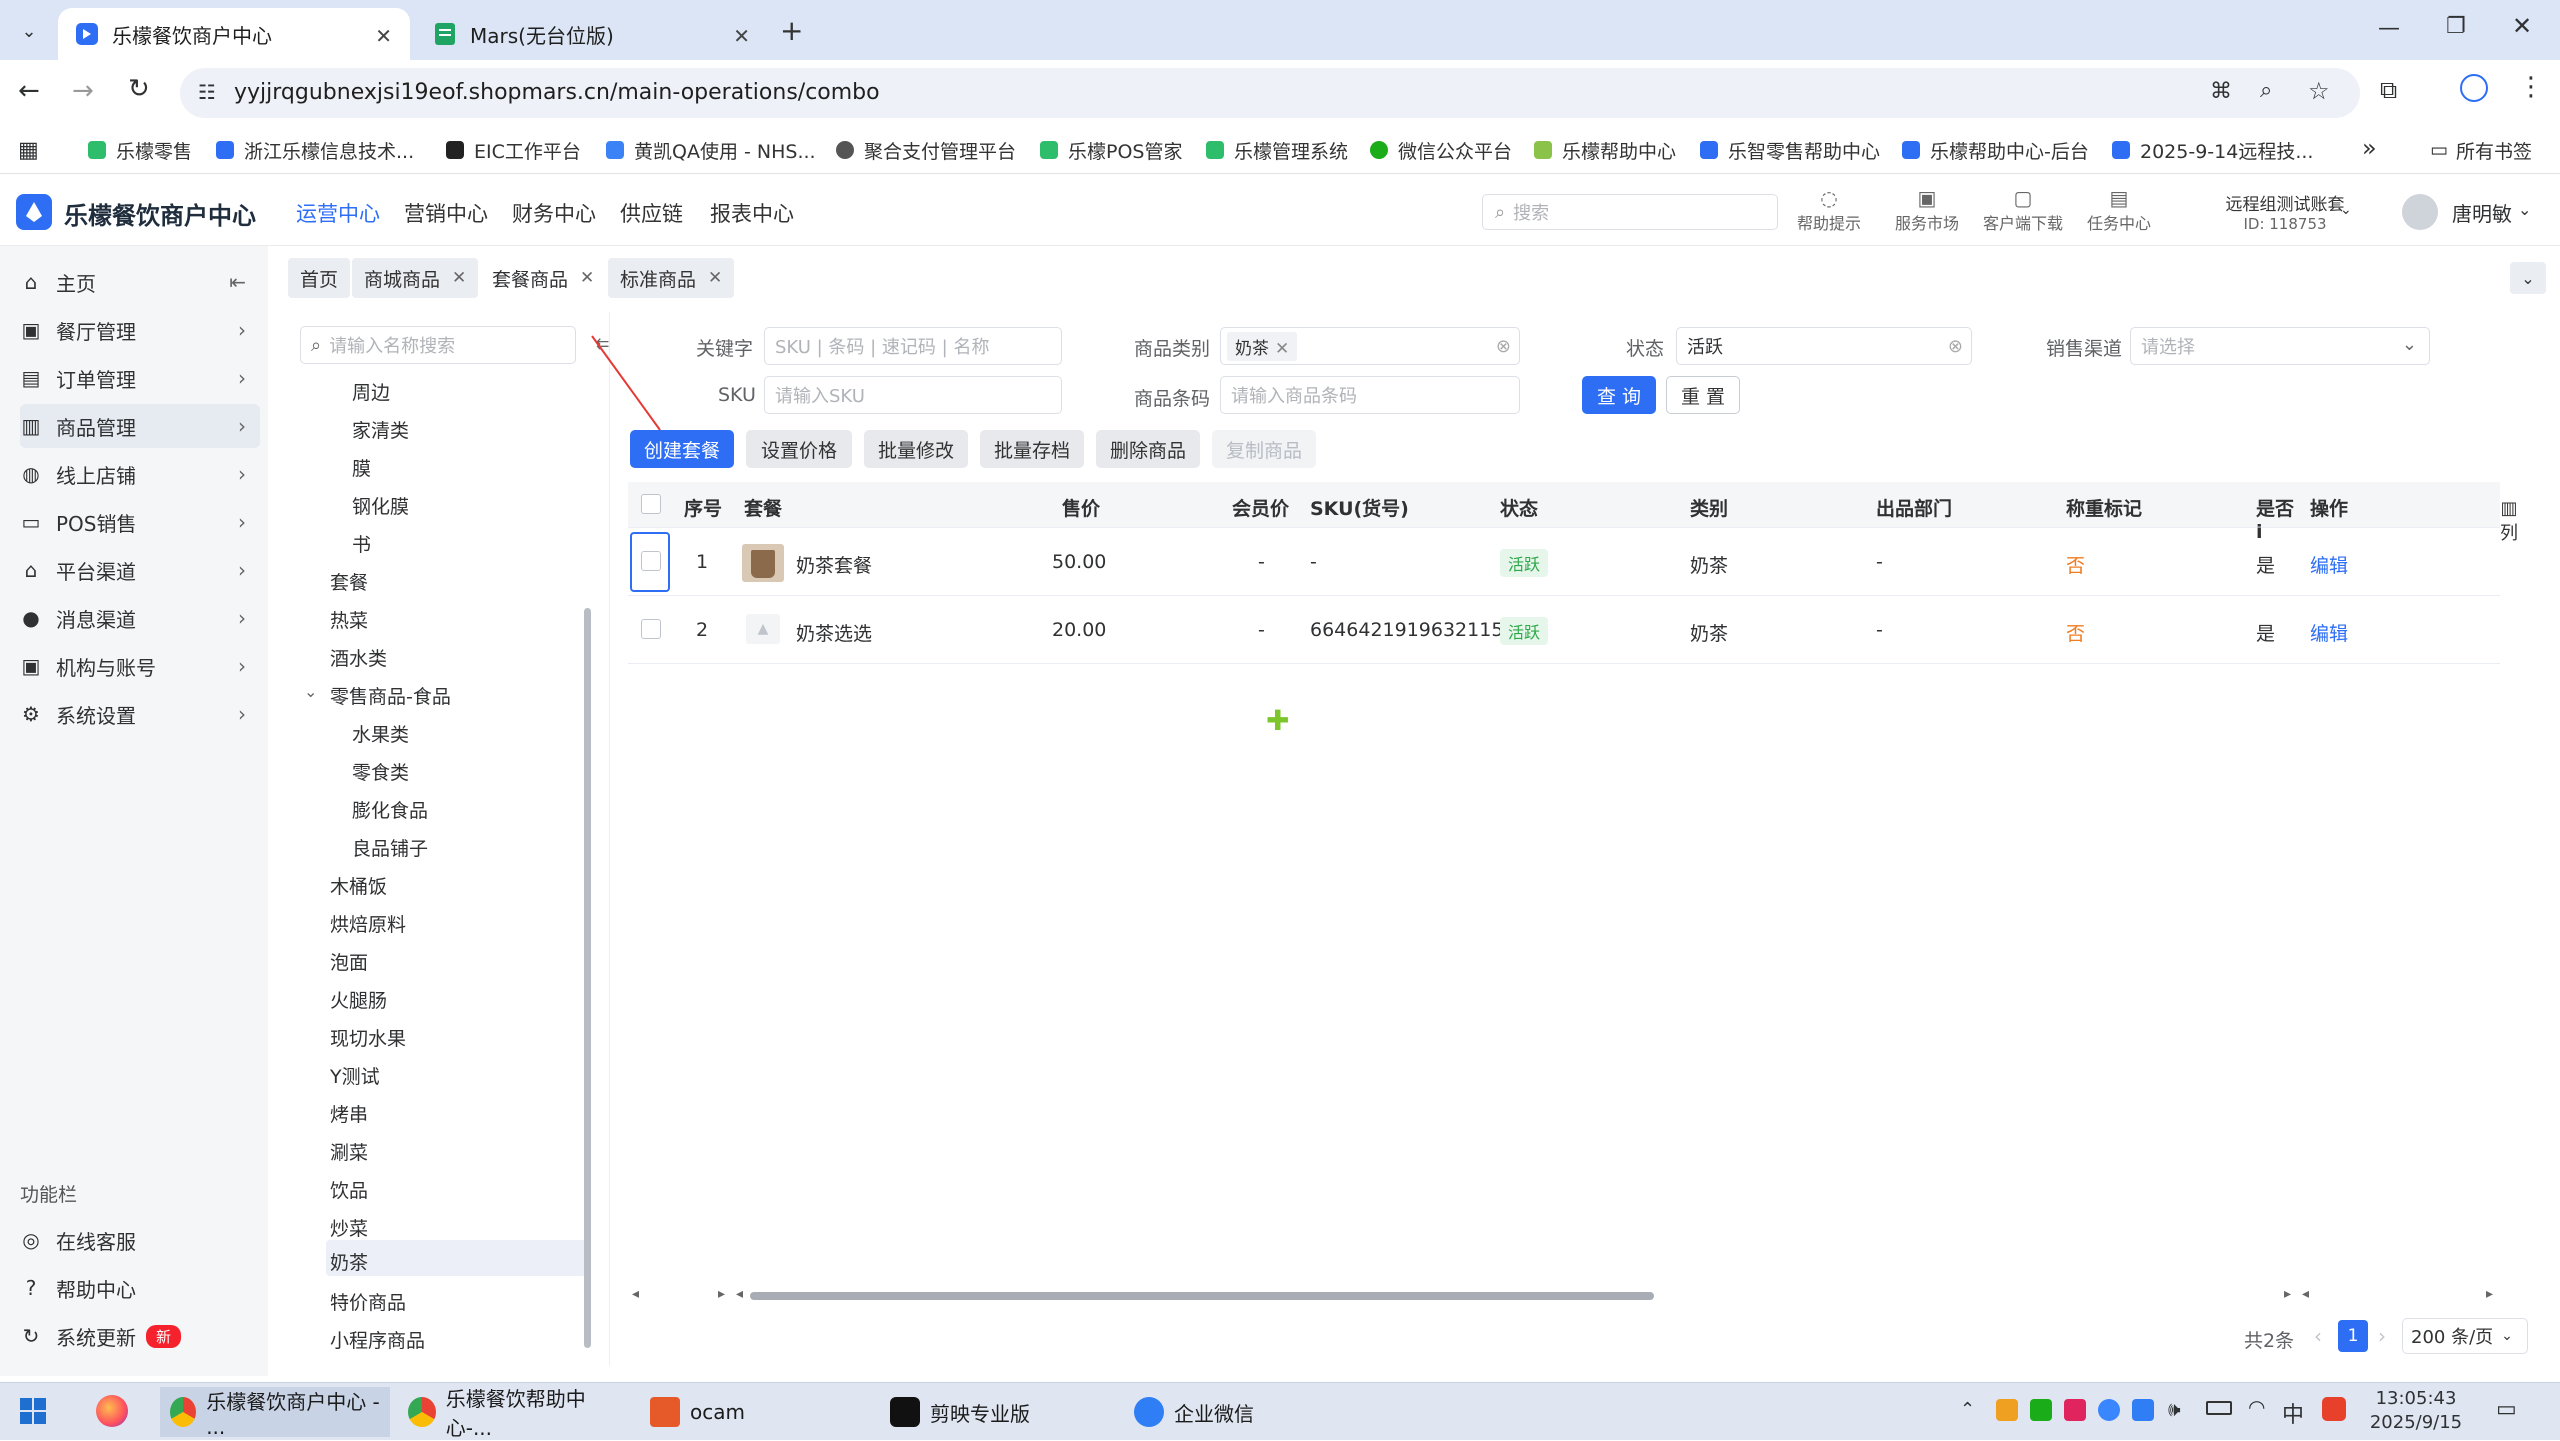 This screenshot has height=1441, width=2560. What do you see at coordinates (446, 213) in the screenshot?
I see `nav-marketing: 营销中心` at bounding box center [446, 213].